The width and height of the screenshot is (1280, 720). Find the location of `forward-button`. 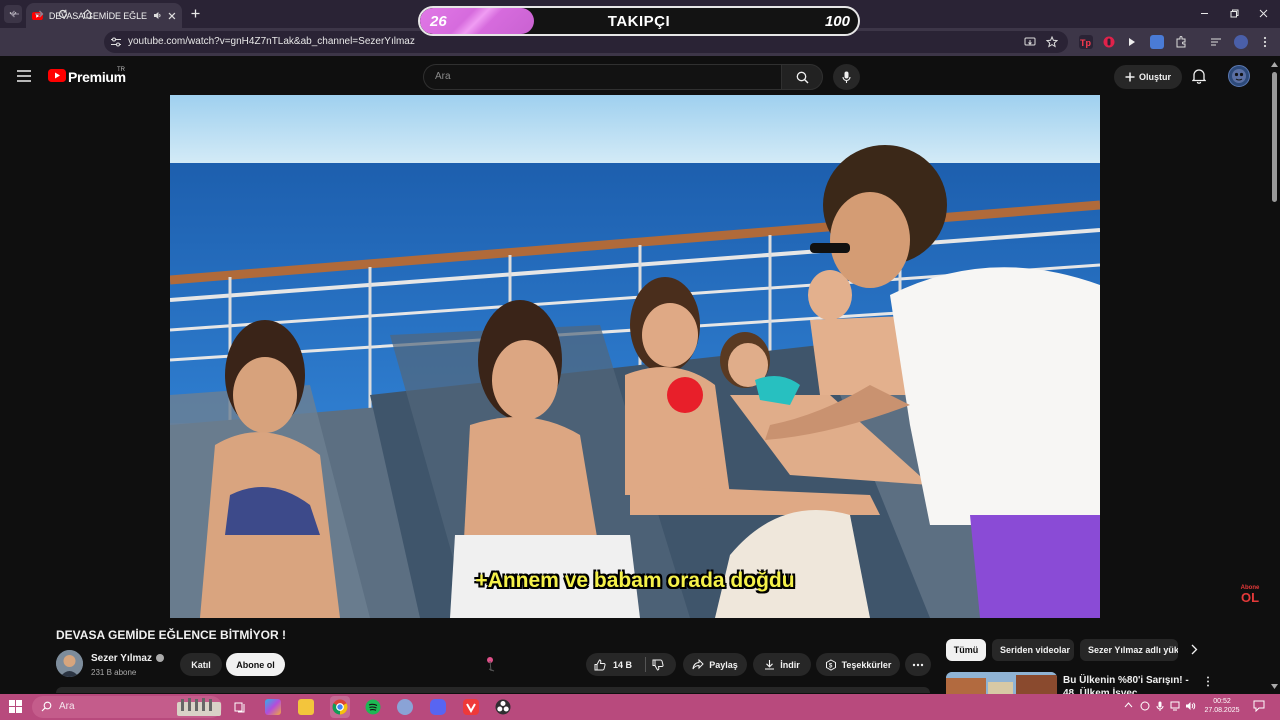

forward-button is located at coordinates (39, 14).